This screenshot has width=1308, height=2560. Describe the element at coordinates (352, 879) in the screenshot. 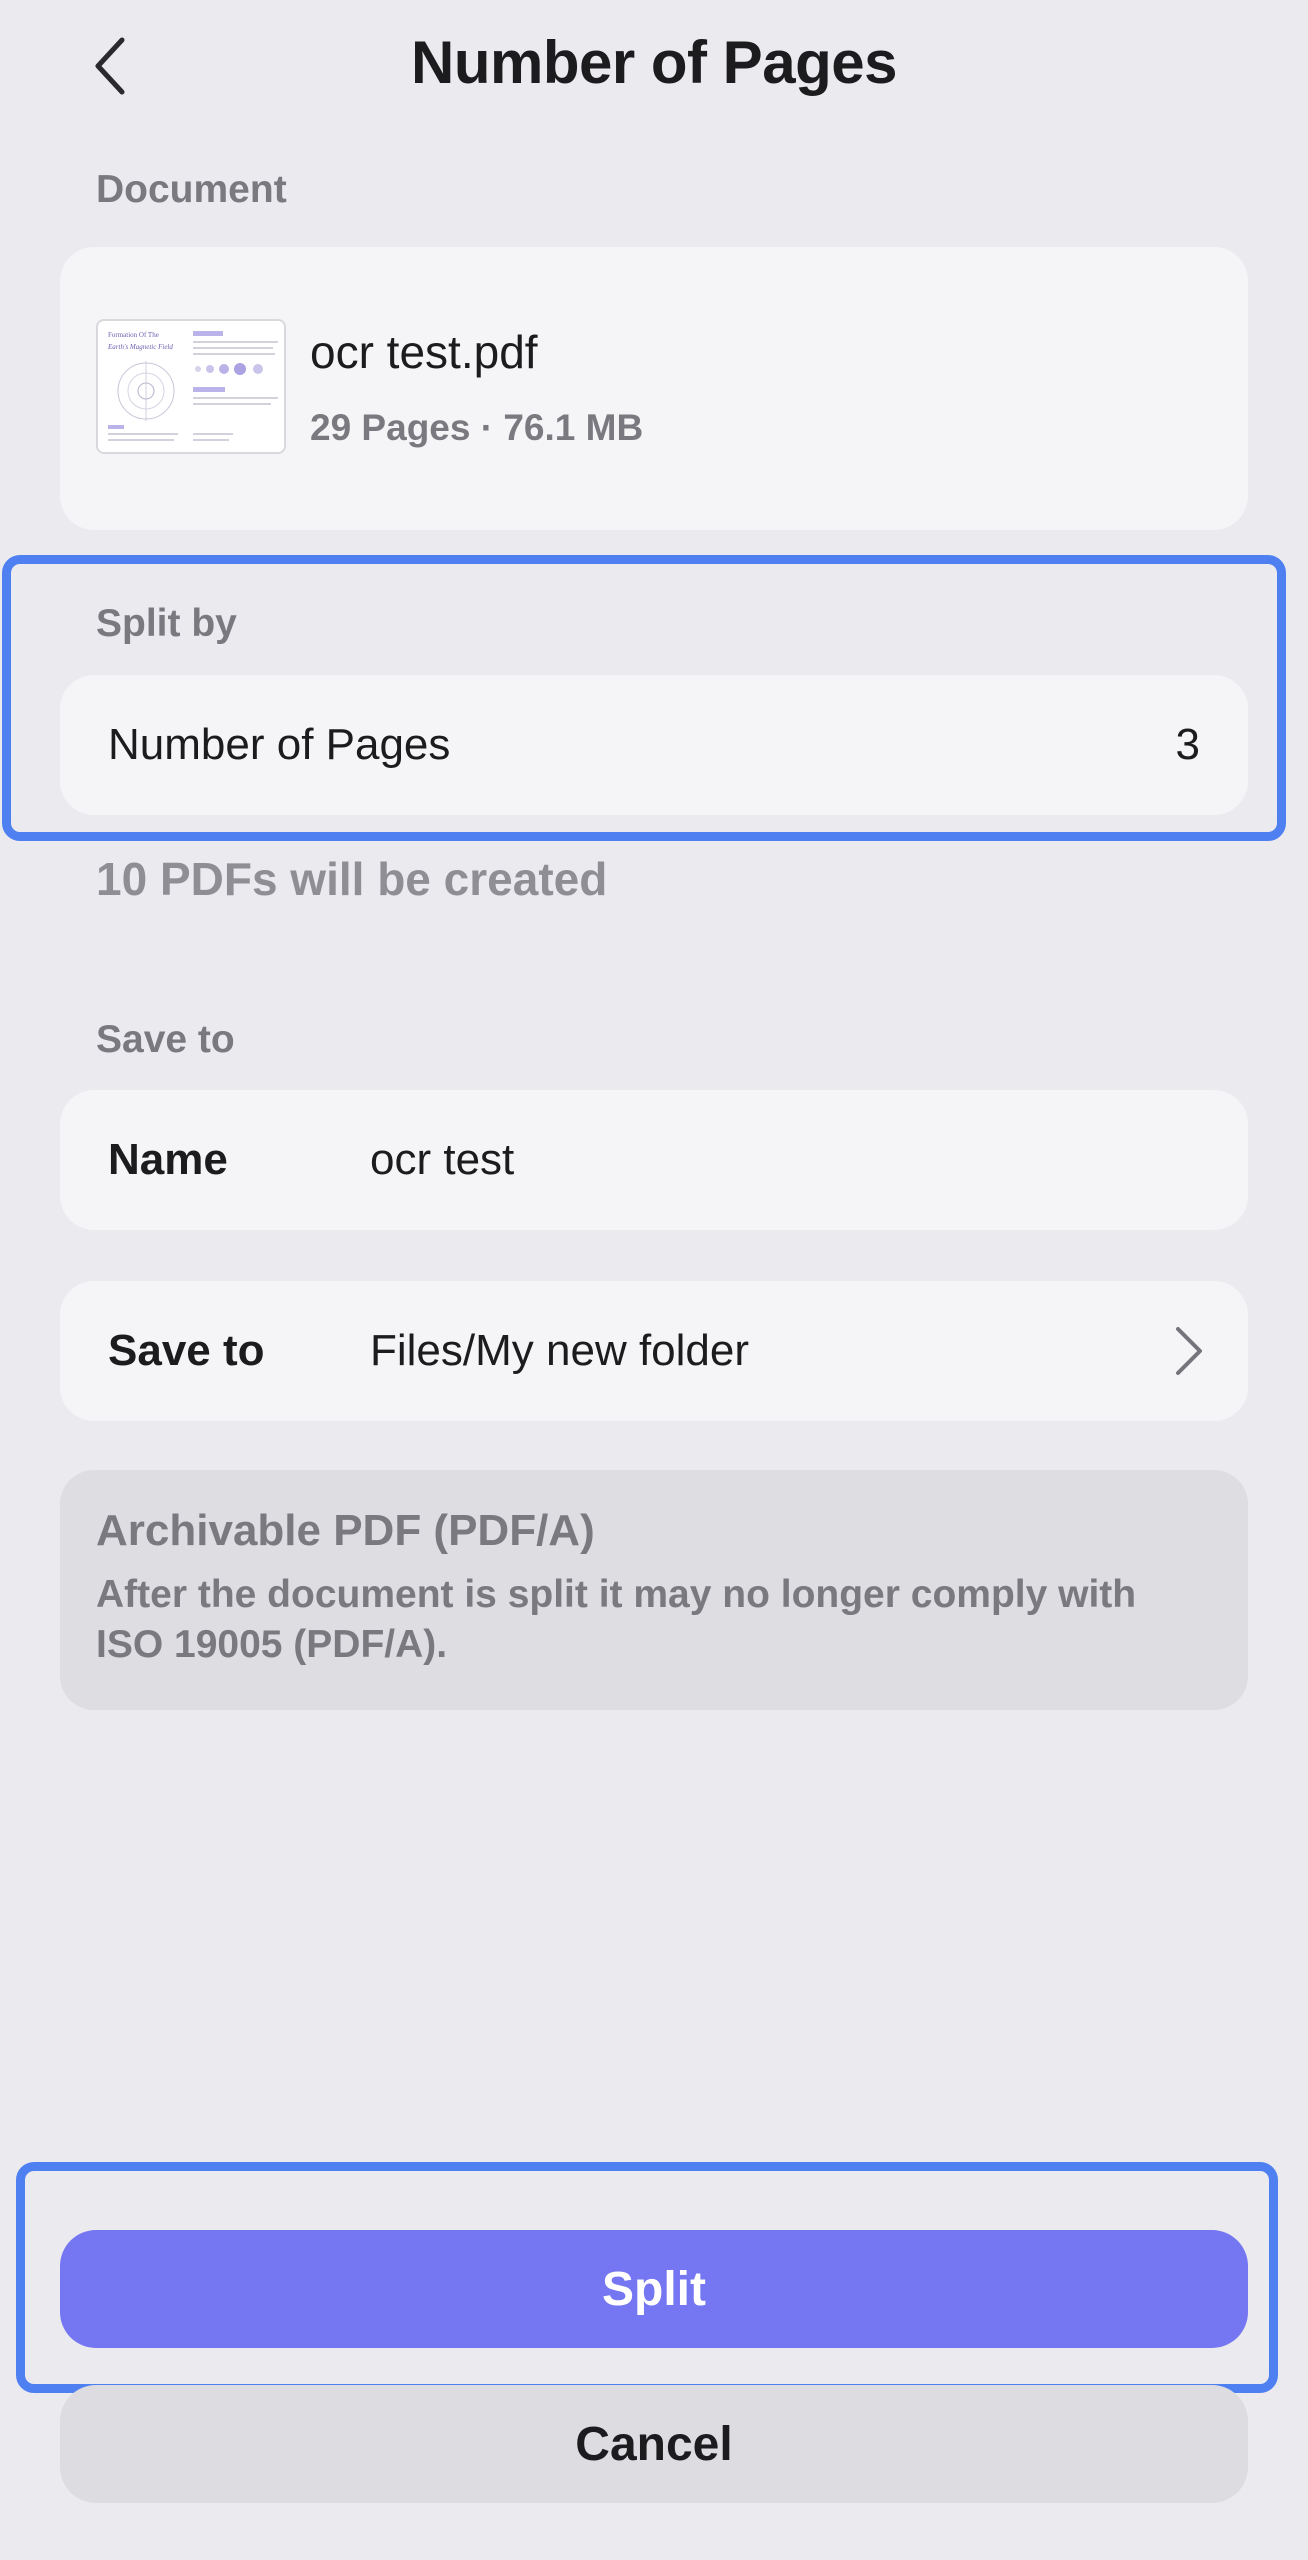

I see `pdfs-created-note: 10 PDFs will be created` at that location.